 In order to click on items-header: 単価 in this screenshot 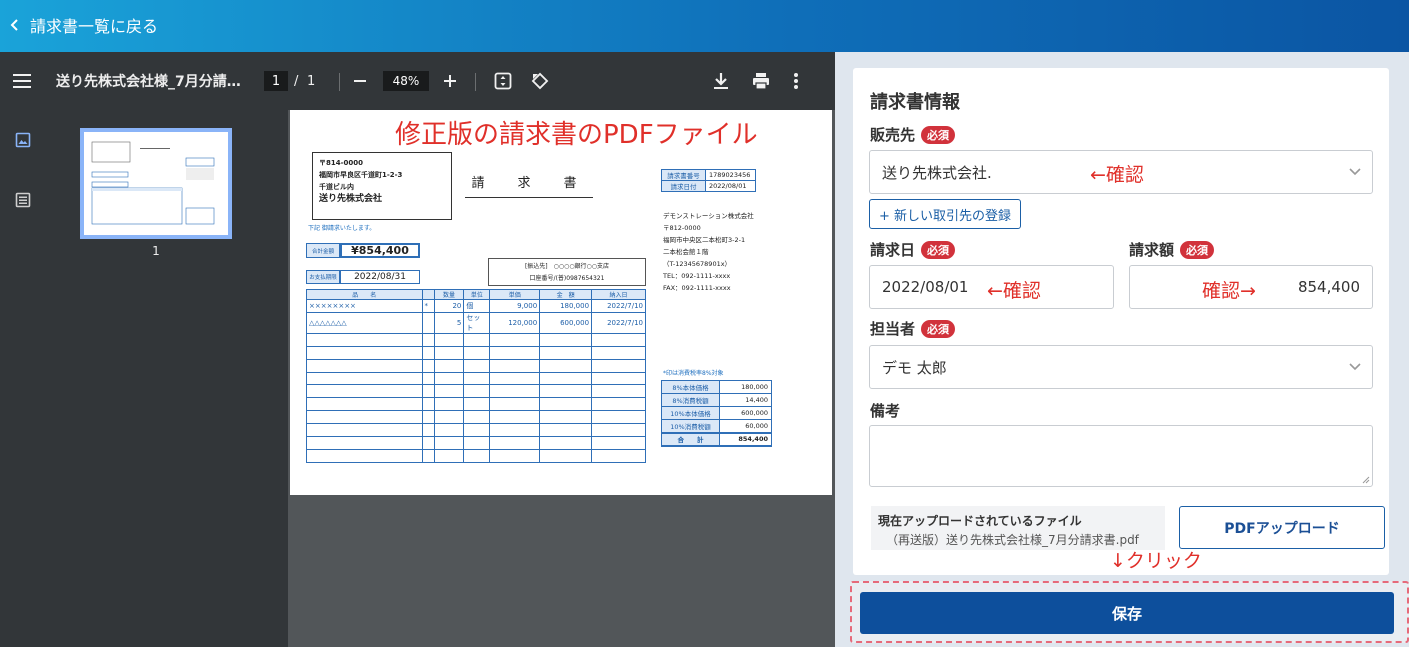, I will do `click(515, 294)`.